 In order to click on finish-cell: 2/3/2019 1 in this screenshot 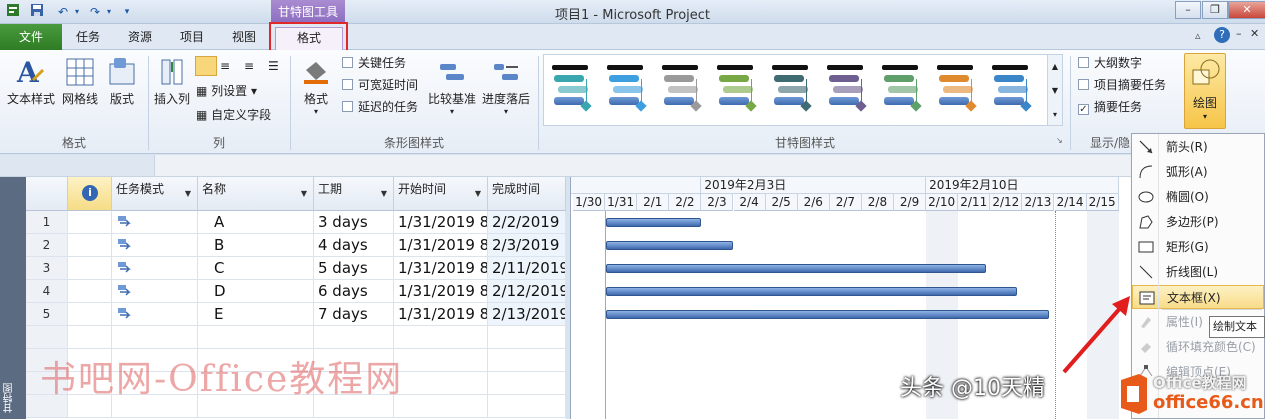, I will do `click(527, 245)`.